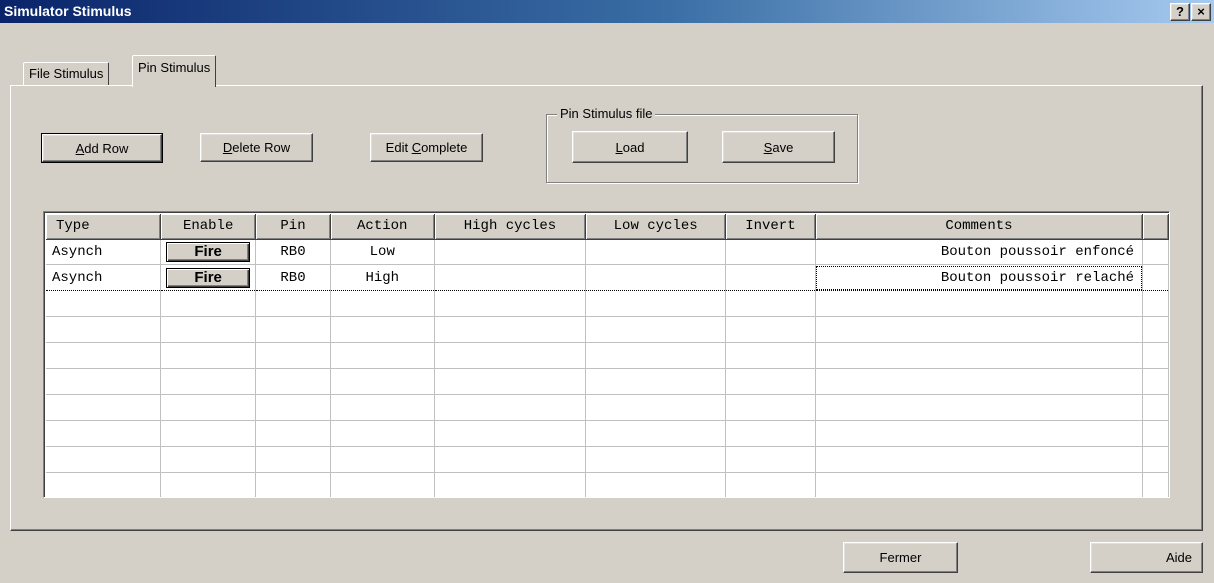 Image resolution: width=1214 pixels, height=583 pixels. What do you see at coordinates (510, 227) in the screenshot?
I see `col-header-high-cycles: High cycles` at bounding box center [510, 227].